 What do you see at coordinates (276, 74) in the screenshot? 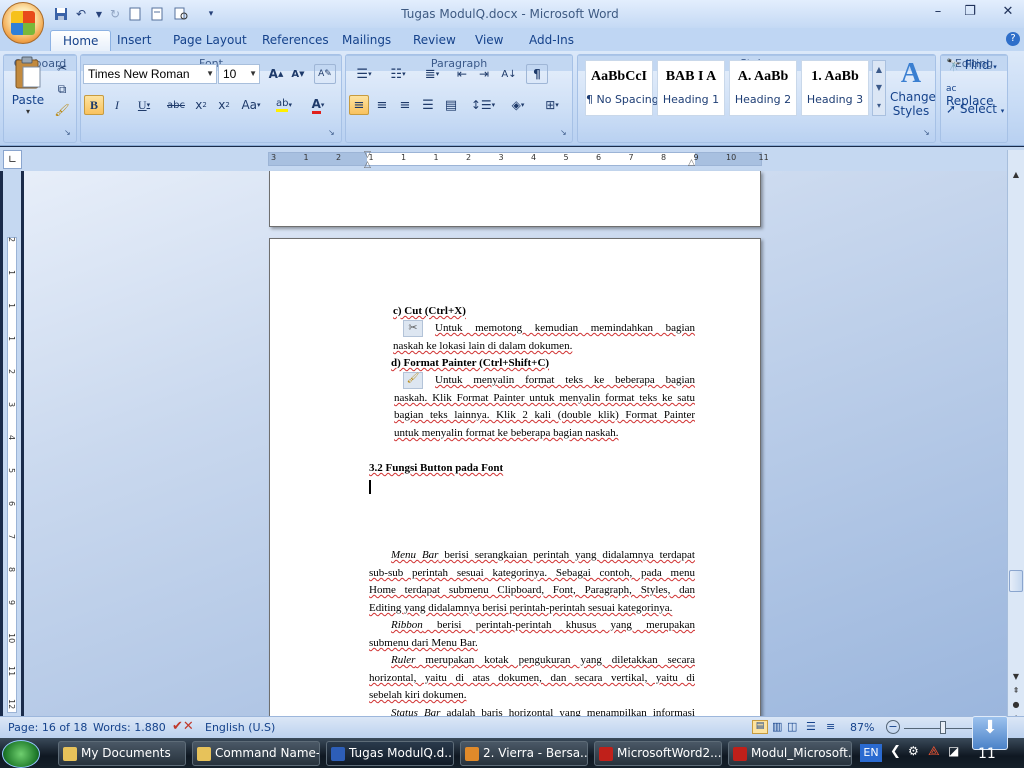
I see `grow-font-icon: A ▲` at bounding box center [276, 74].